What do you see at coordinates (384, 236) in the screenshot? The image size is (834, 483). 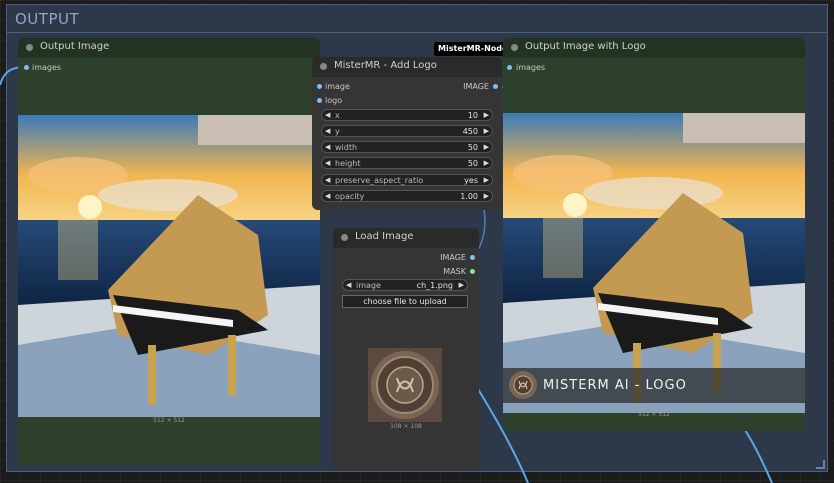 I see `node-title: Load Image` at bounding box center [384, 236].